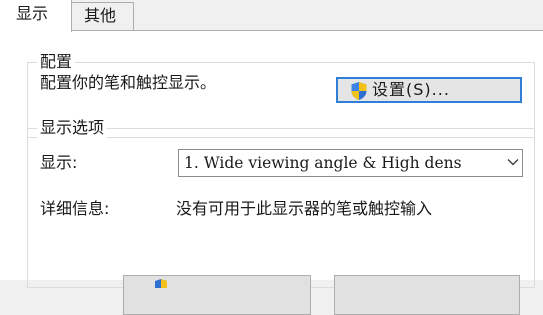 The image size is (543, 315). Describe the element at coordinates (304, 208) in the screenshot. I see `details-value: 没有可用于此显示器的笔或触控输入` at that location.